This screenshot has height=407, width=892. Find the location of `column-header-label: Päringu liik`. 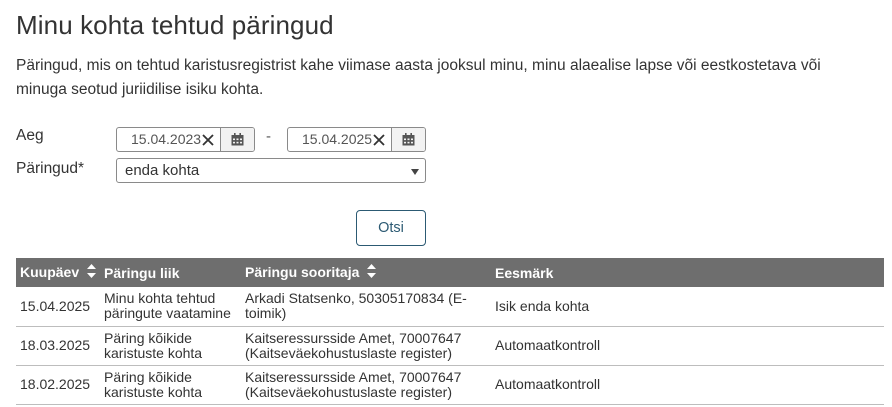

column-header-label: Päringu liik is located at coordinates (142, 272).